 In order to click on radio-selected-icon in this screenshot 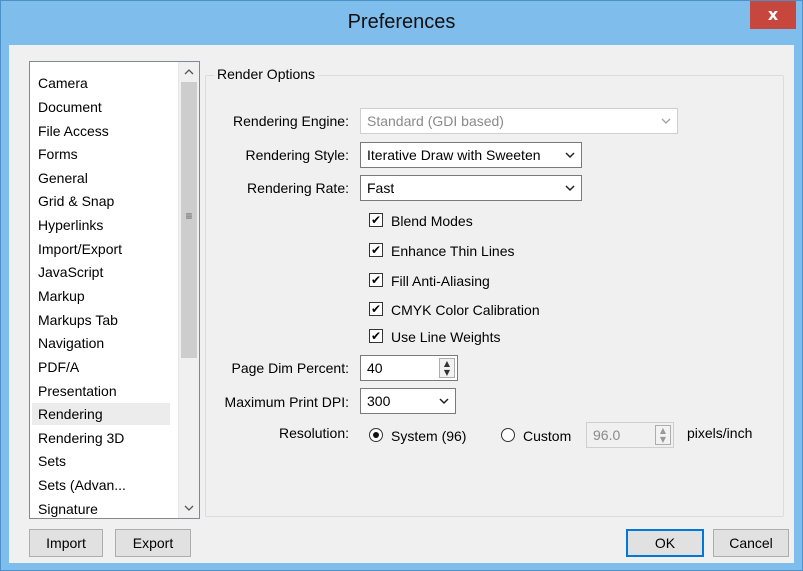, I will do `click(376, 435)`.